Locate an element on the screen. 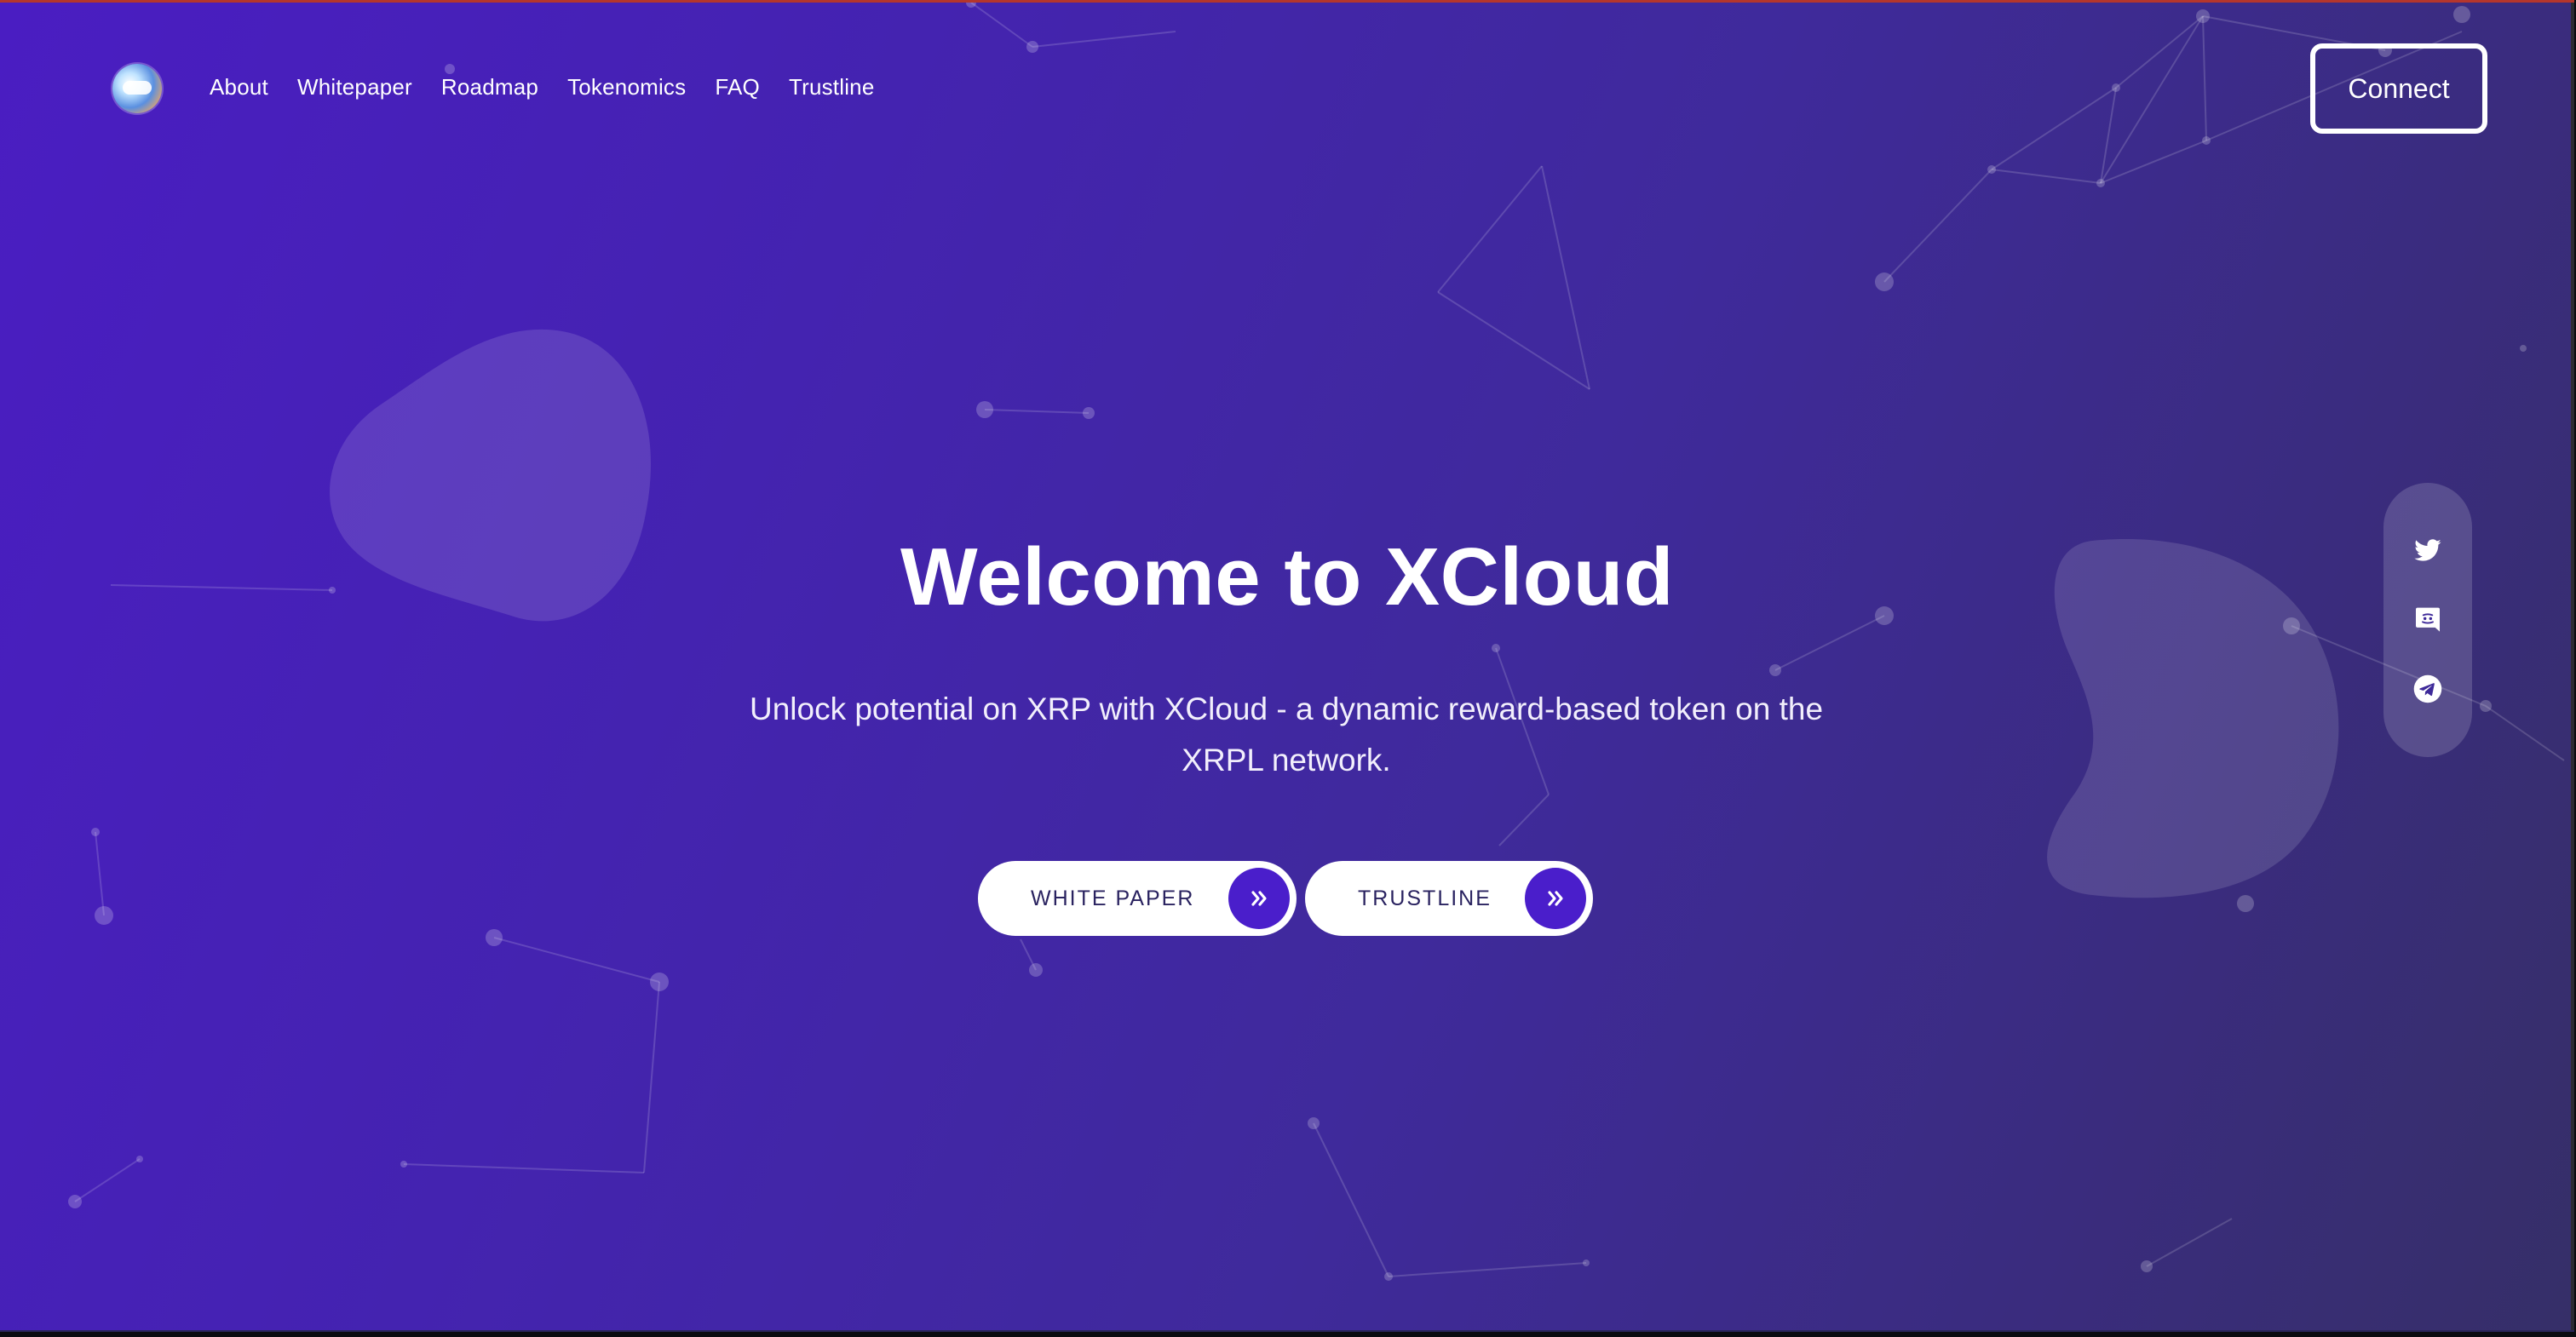  nav-link-roadmap: Roadmap is located at coordinates (490, 87).